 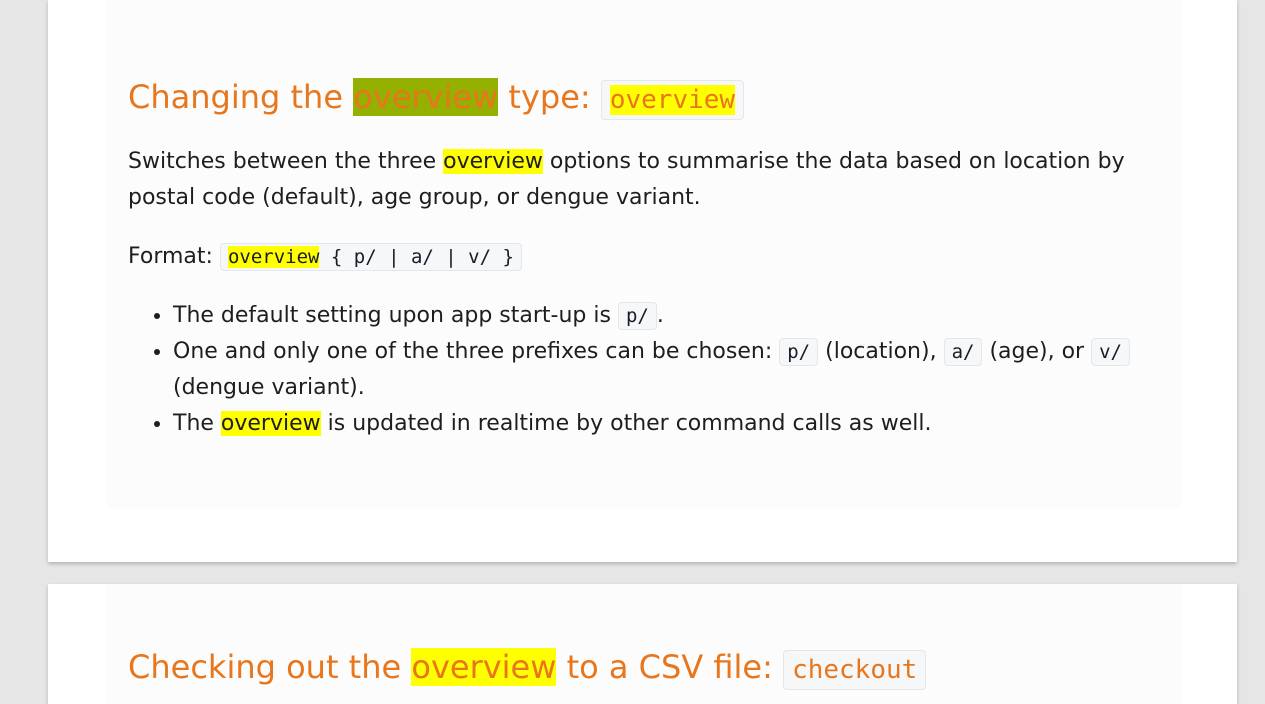 What do you see at coordinates (395, 315) in the screenshot?
I see `list-item-text: The default setting upon app start-up is` at bounding box center [395, 315].